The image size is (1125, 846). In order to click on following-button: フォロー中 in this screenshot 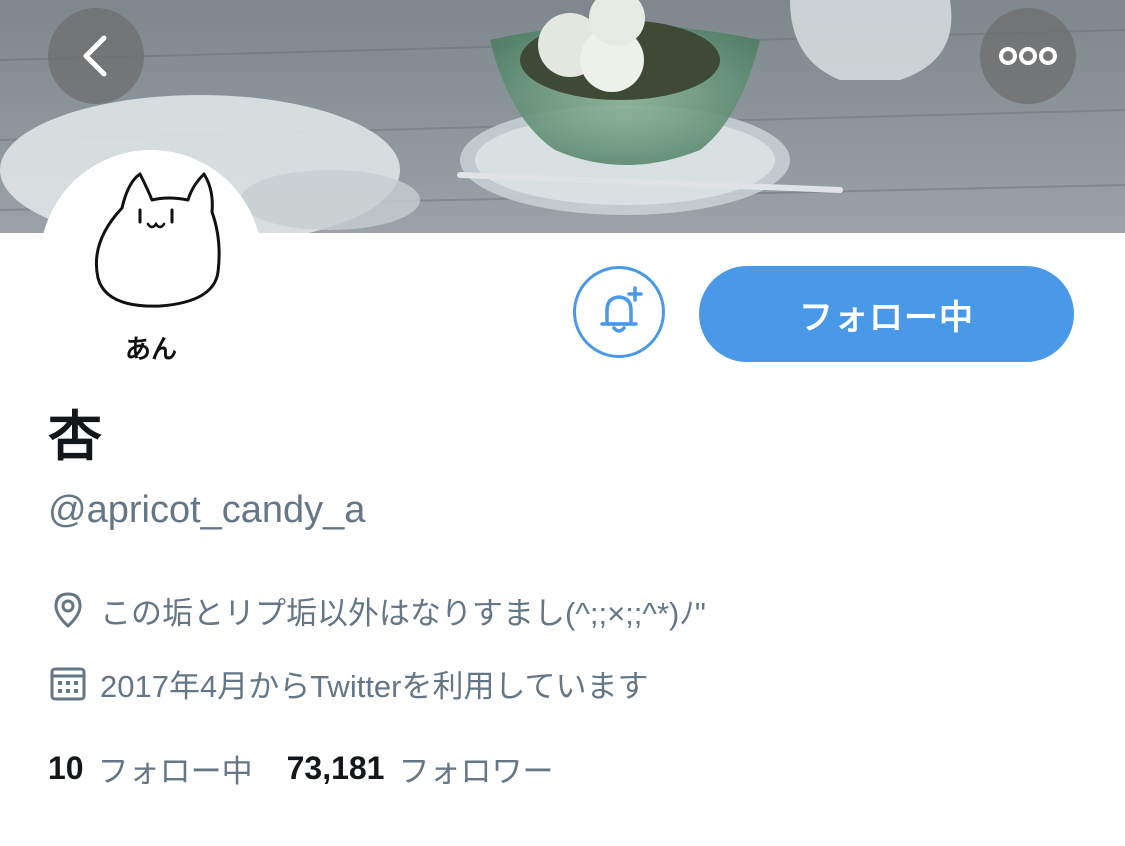, I will do `click(886, 314)`.